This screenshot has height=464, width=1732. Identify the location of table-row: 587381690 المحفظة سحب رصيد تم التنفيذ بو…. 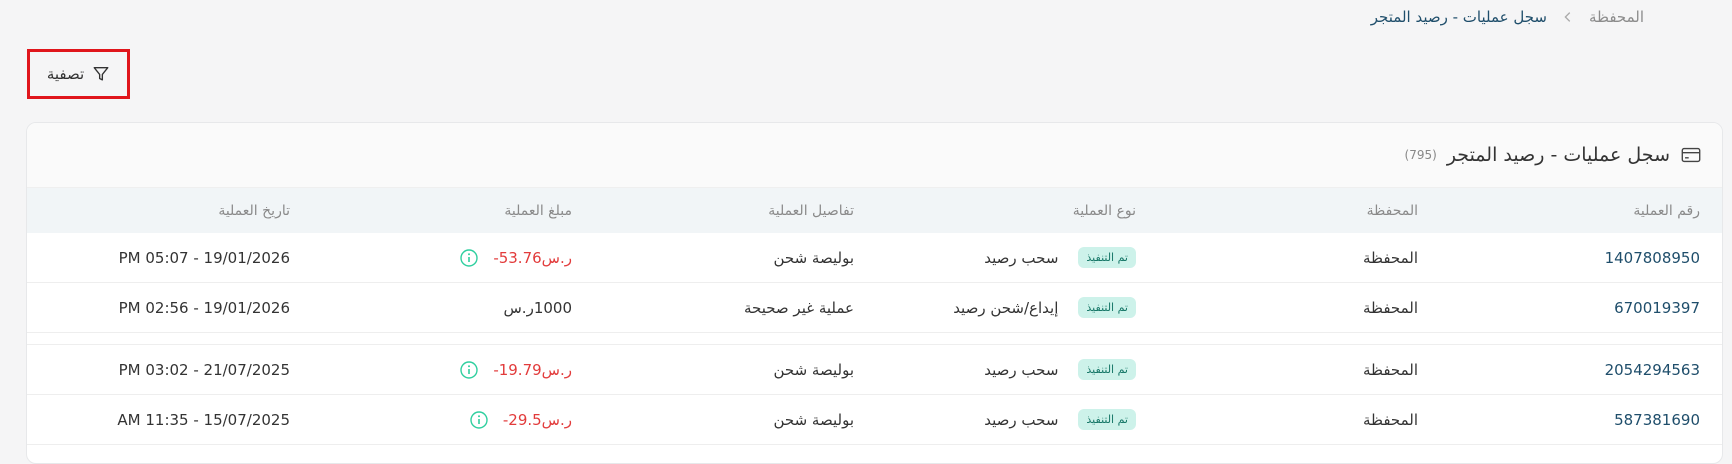
(874, 420).